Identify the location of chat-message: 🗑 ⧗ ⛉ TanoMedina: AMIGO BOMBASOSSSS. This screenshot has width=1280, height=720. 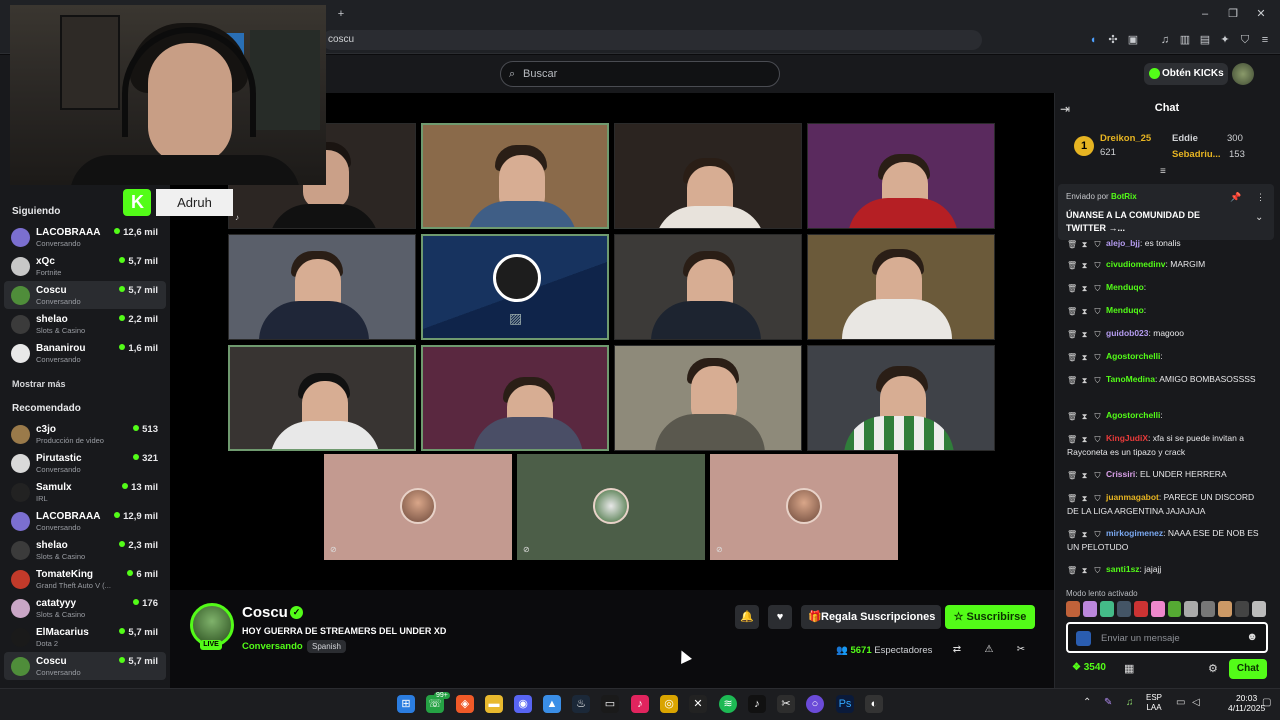
(1167, 379).